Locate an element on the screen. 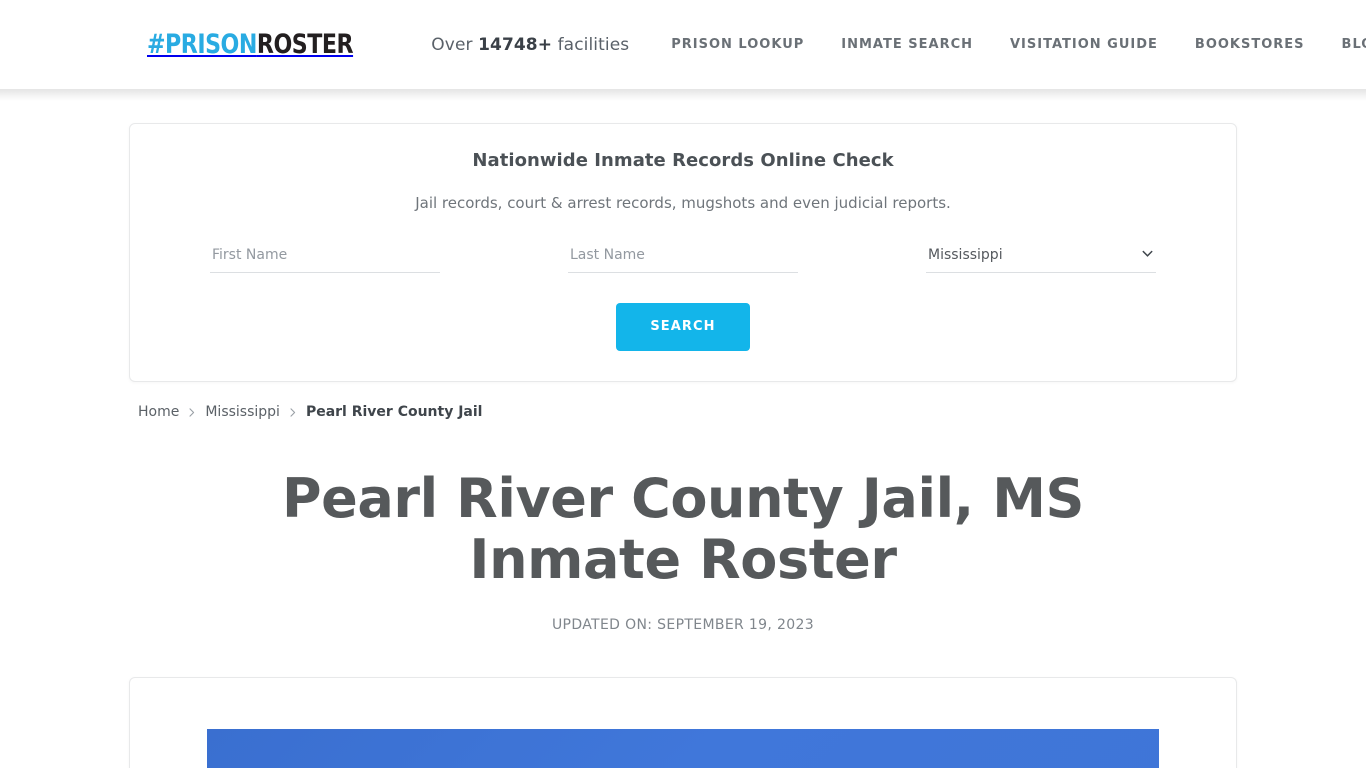 The height and width of the screenshot is (768, 1366). breadcrumb-item-home: Home is located at coordinates (158, 412).